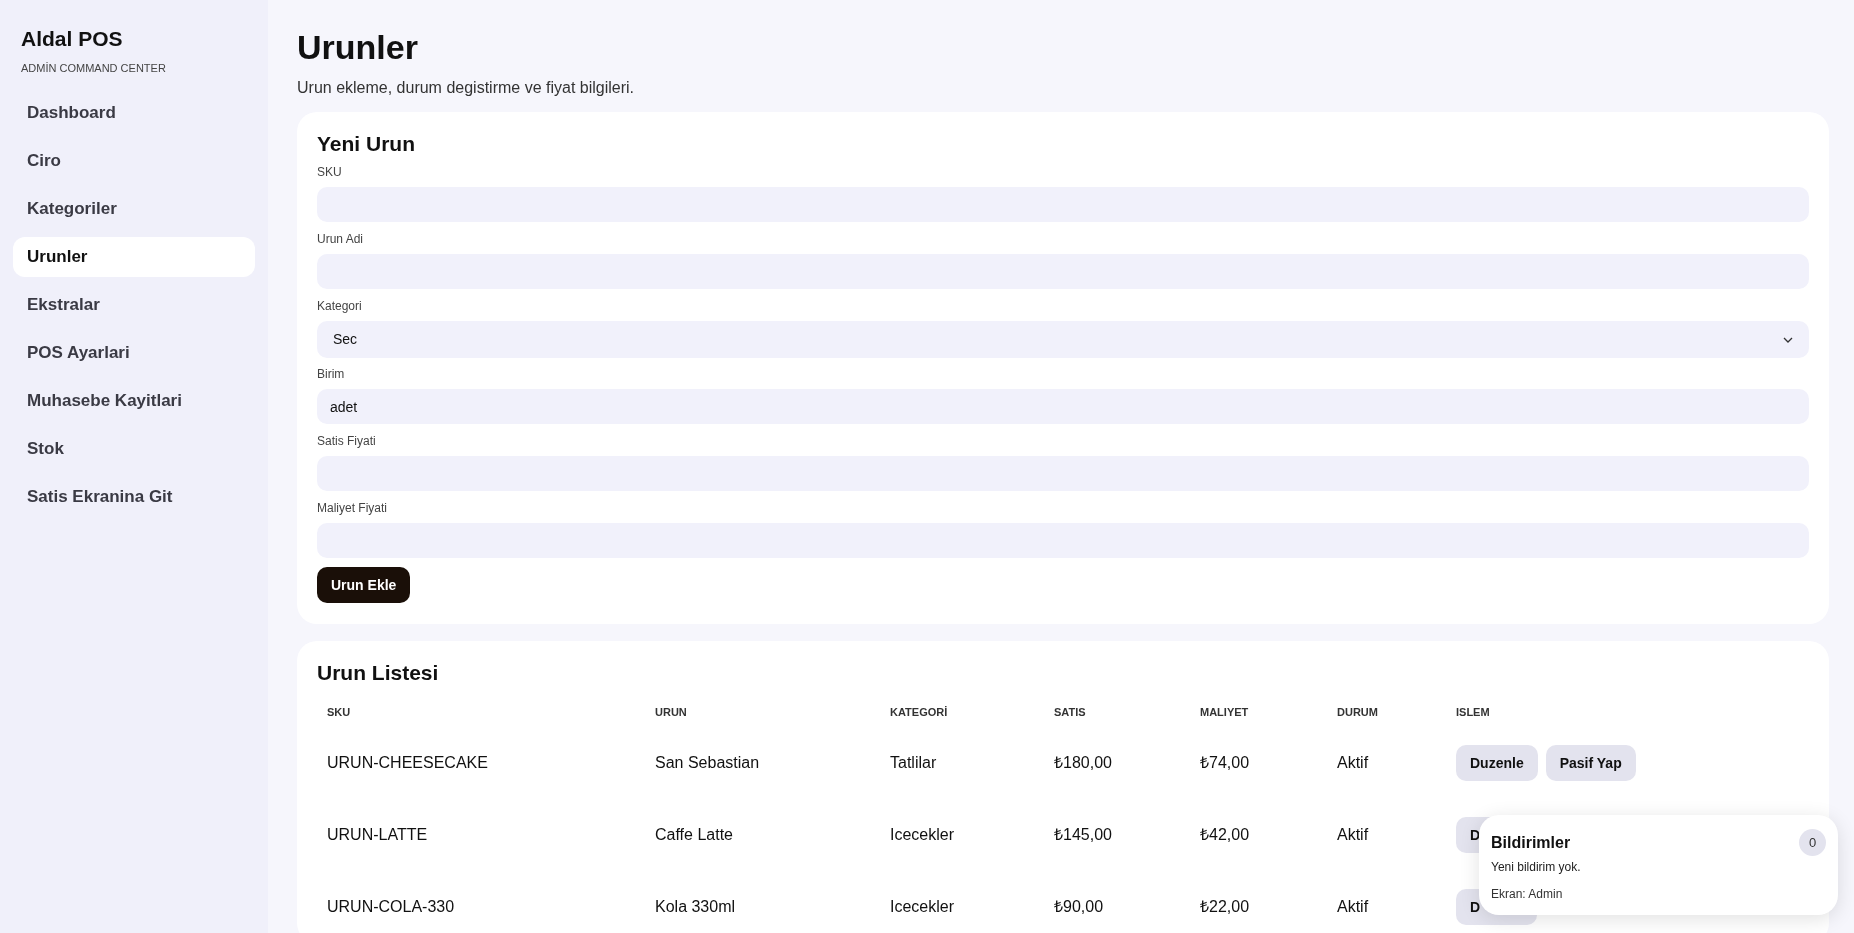 This screenshot has width=1854, height=933. I want to click on table-cell-text: ₺22,00, so click(1225, 907).